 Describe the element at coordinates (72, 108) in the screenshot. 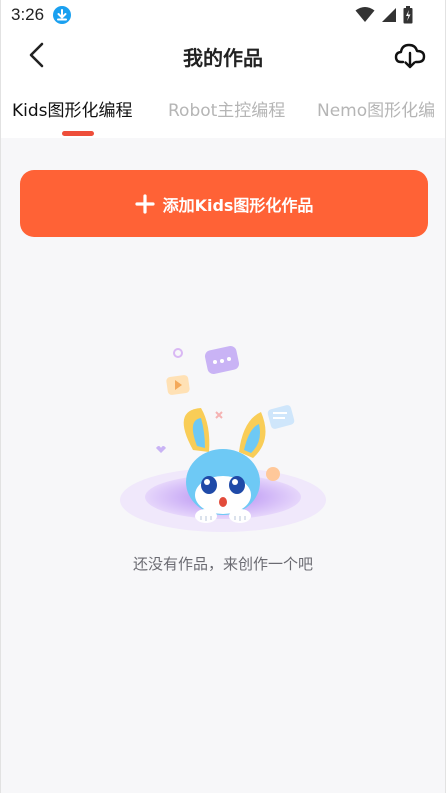

I see `tab-kids: Kids图形化编程` at that location.